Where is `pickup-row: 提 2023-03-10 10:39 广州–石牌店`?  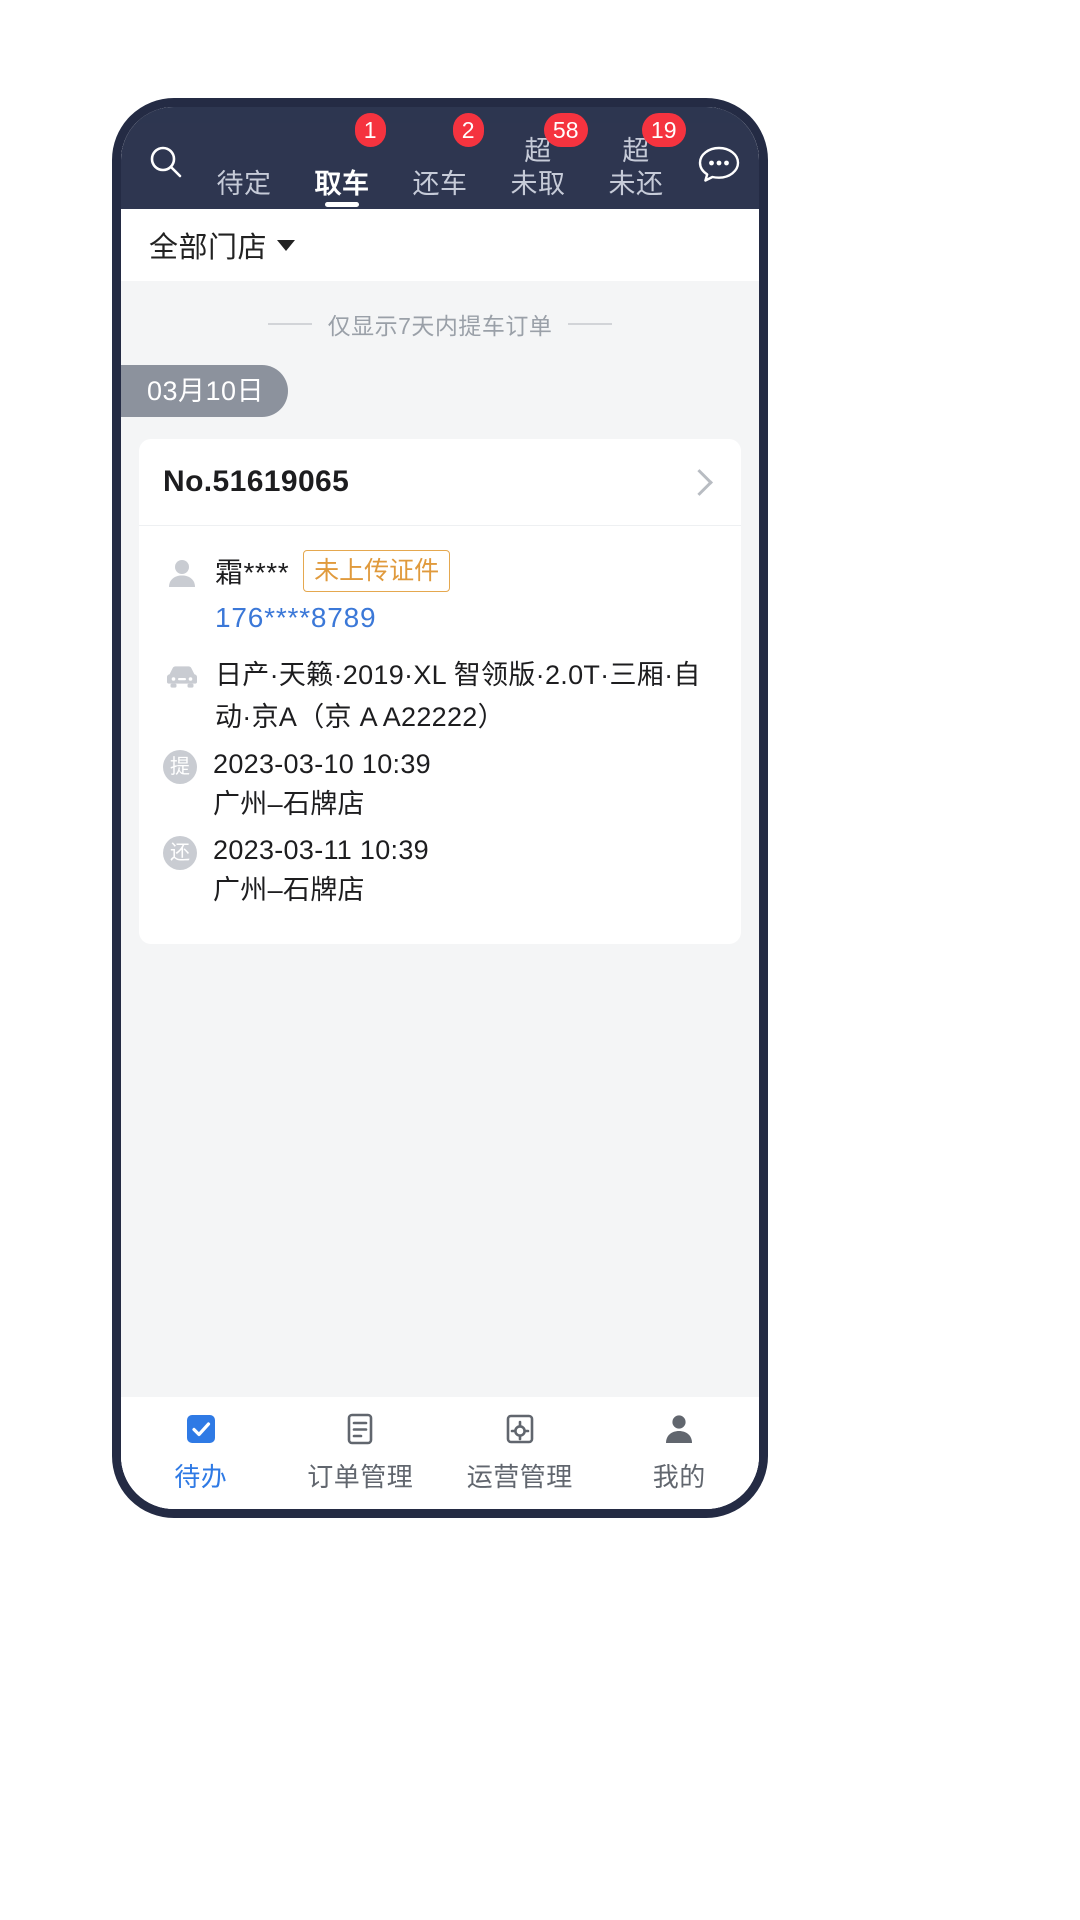
pickup-row: 提 2023-03-10 10:39 广州–石牌店 is located at coordinates (440, 784).